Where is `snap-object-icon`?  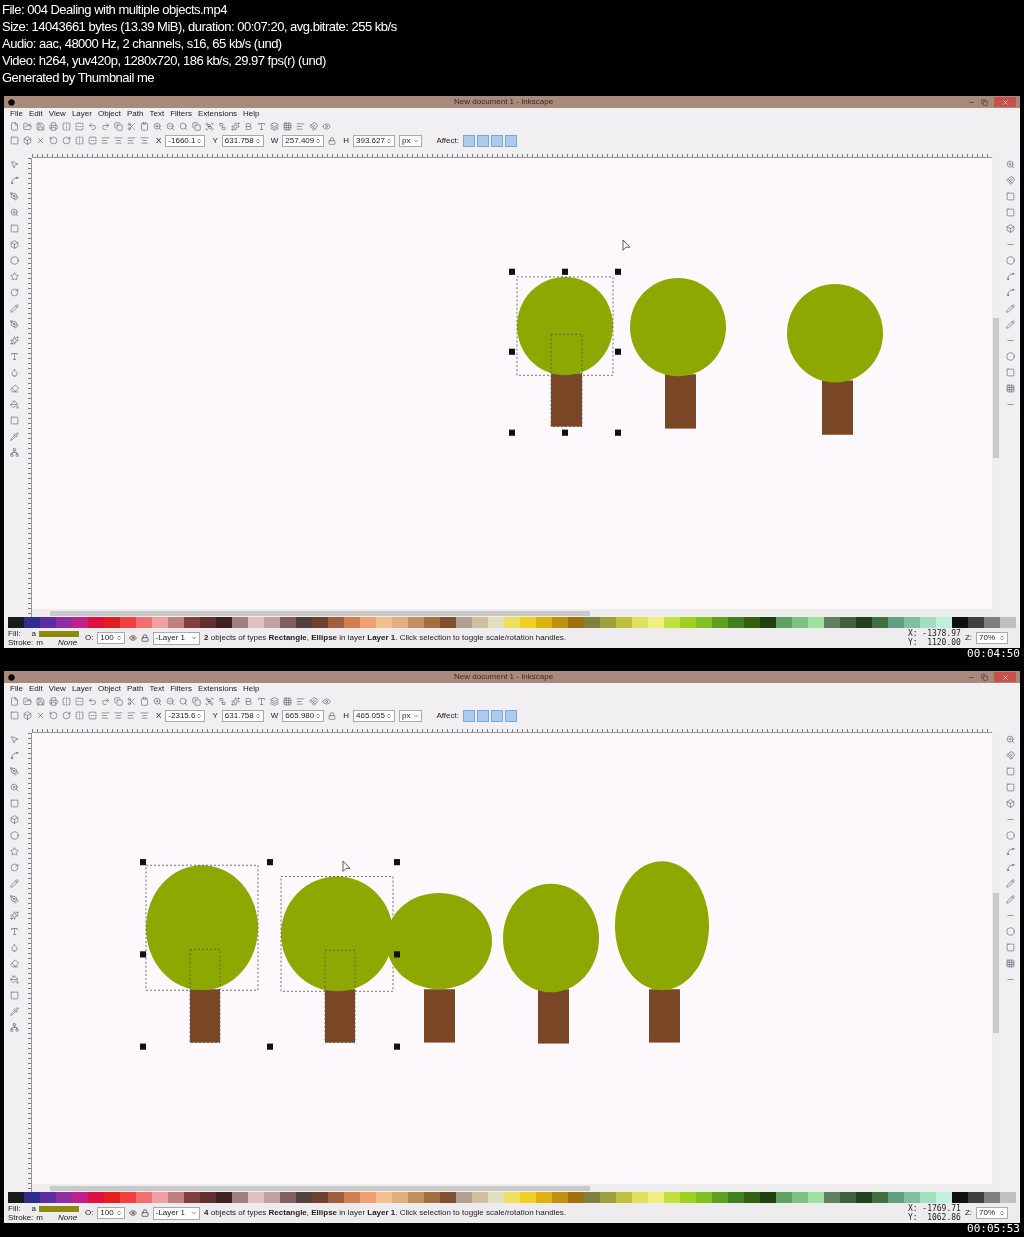
snap-object-icon is located at coordinates (1010, 356).